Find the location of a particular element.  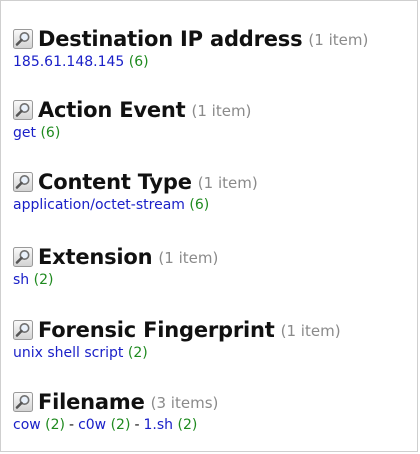

facet-extension: Extension (1 item) sh (2) is located at coordinates (115, 266).